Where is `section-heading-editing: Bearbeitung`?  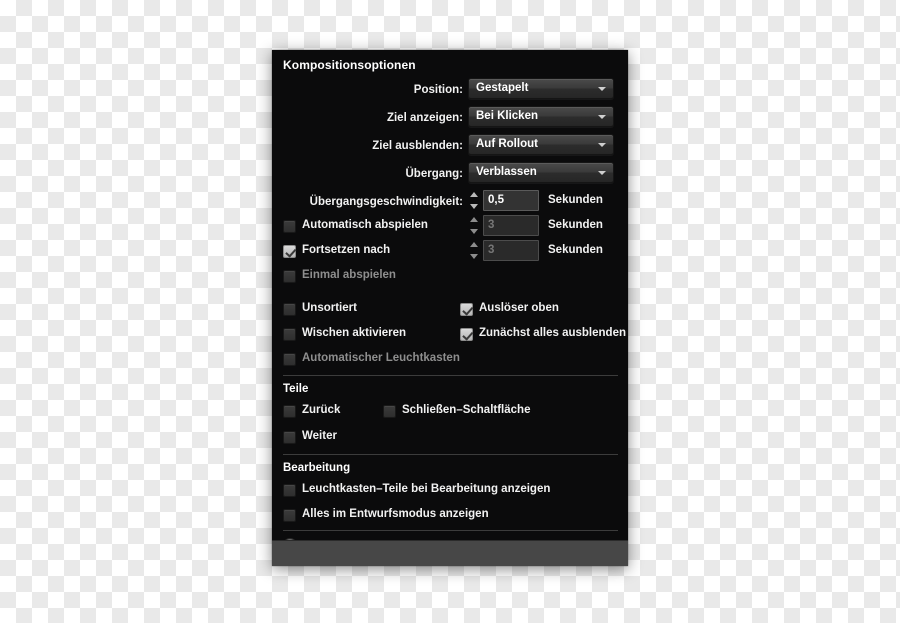 section-heading-editing: Bearbeitung is located at coordinates (317, 468).